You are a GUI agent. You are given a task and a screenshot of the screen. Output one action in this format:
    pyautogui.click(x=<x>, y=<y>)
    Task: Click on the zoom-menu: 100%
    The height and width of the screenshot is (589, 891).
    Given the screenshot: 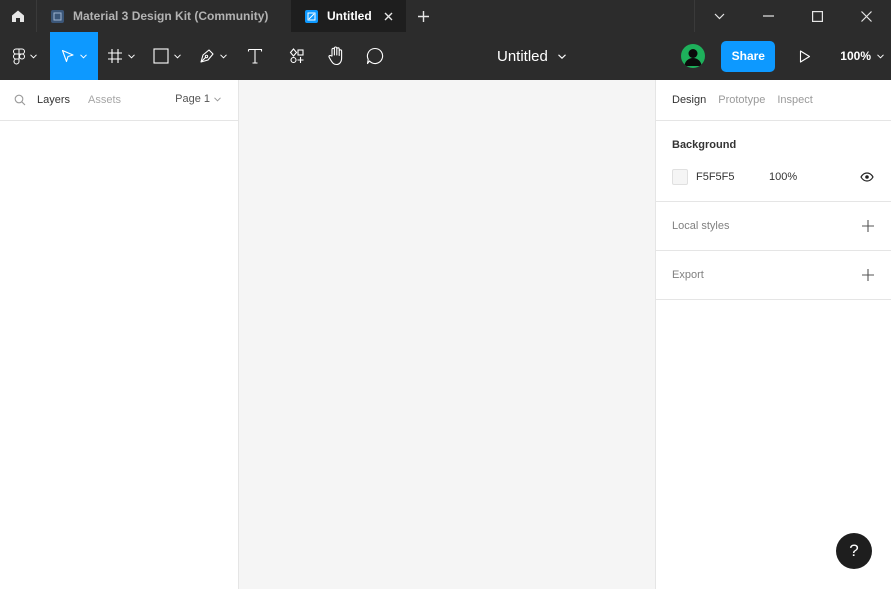 What is the action you would take?
    pyautogui.click(x=862, y=56)
    